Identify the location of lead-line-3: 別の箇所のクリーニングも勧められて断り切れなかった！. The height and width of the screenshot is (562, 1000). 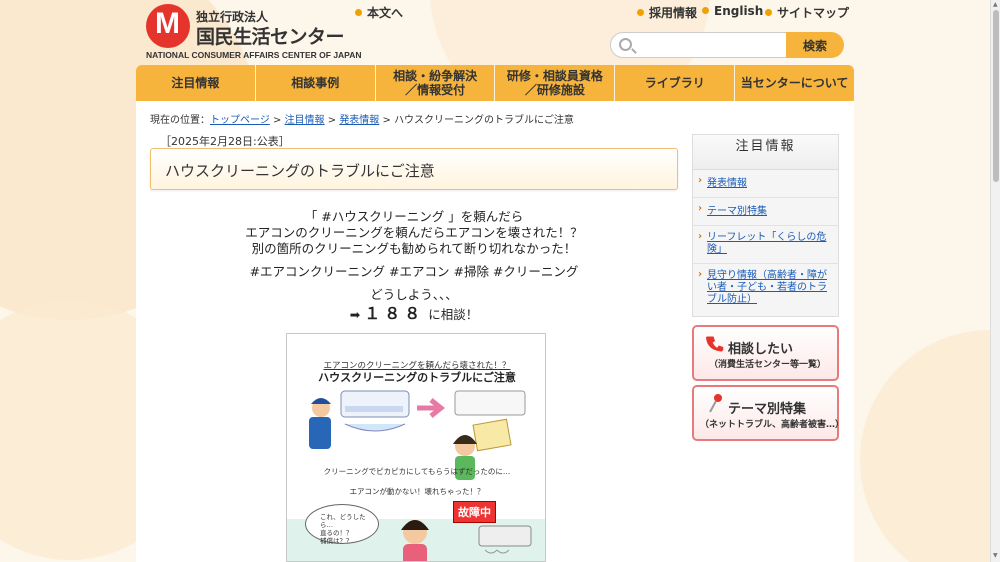
(414, 248).